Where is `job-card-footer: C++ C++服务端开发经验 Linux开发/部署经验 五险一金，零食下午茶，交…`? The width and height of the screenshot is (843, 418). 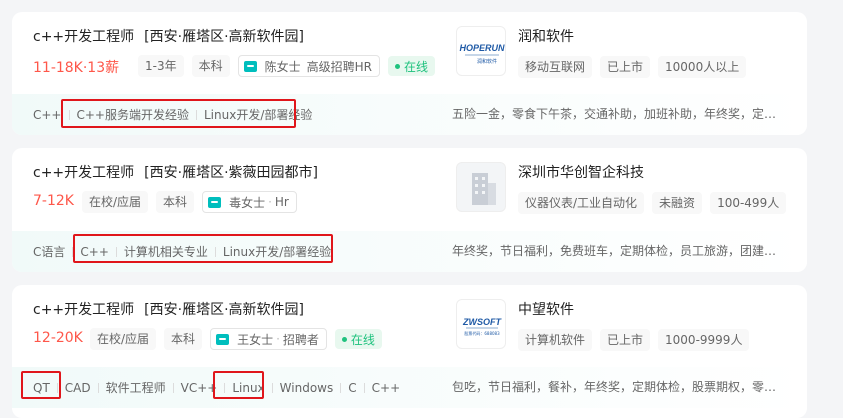 job-card-footer: C++ C++服务端开发经验 Linux开发/部署经验 五险一金，零食下午茶，交… is located at coordinates (409, 114).